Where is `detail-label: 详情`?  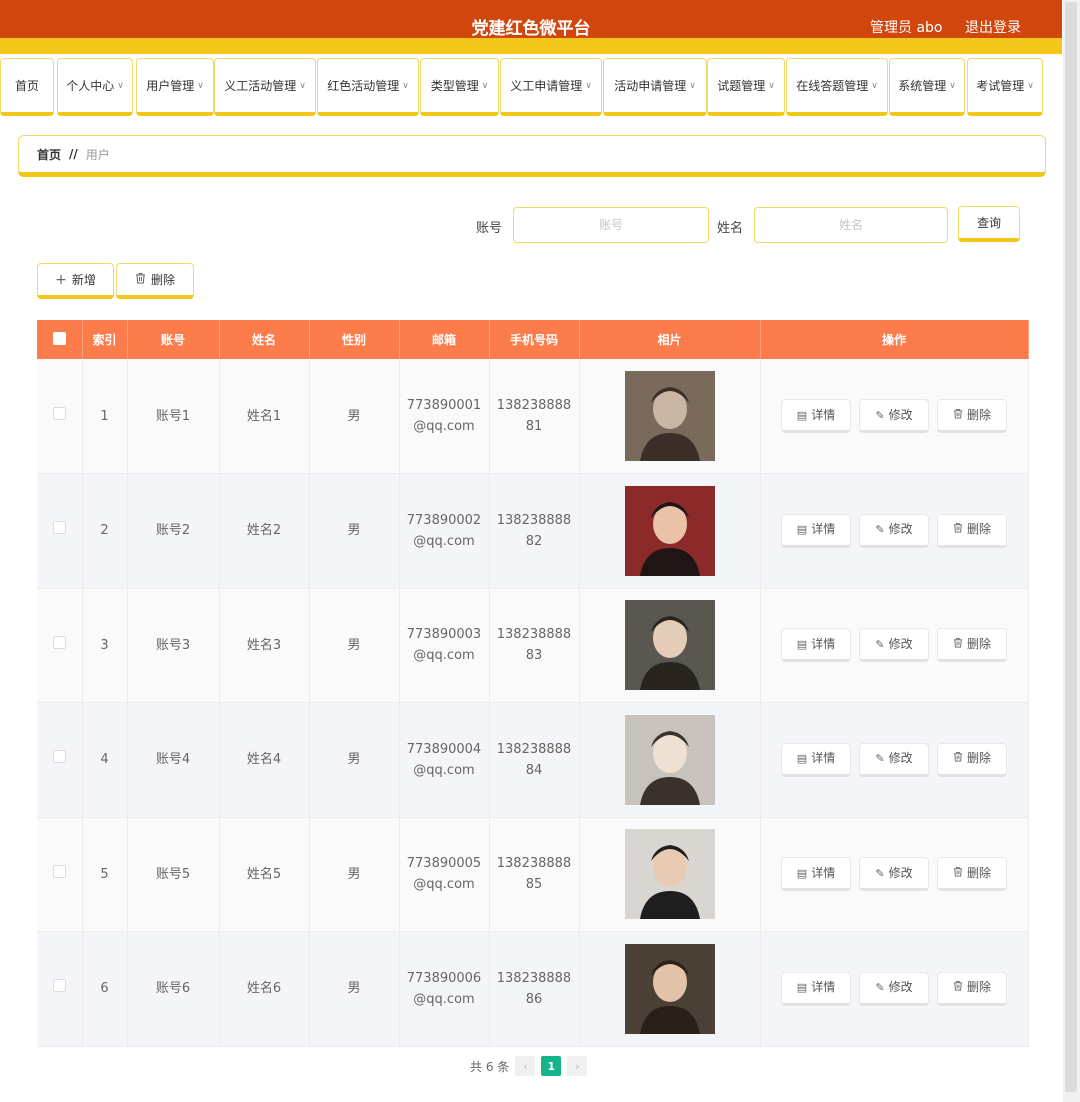
detail-label: 详情 is located at coordinates (823, 987).